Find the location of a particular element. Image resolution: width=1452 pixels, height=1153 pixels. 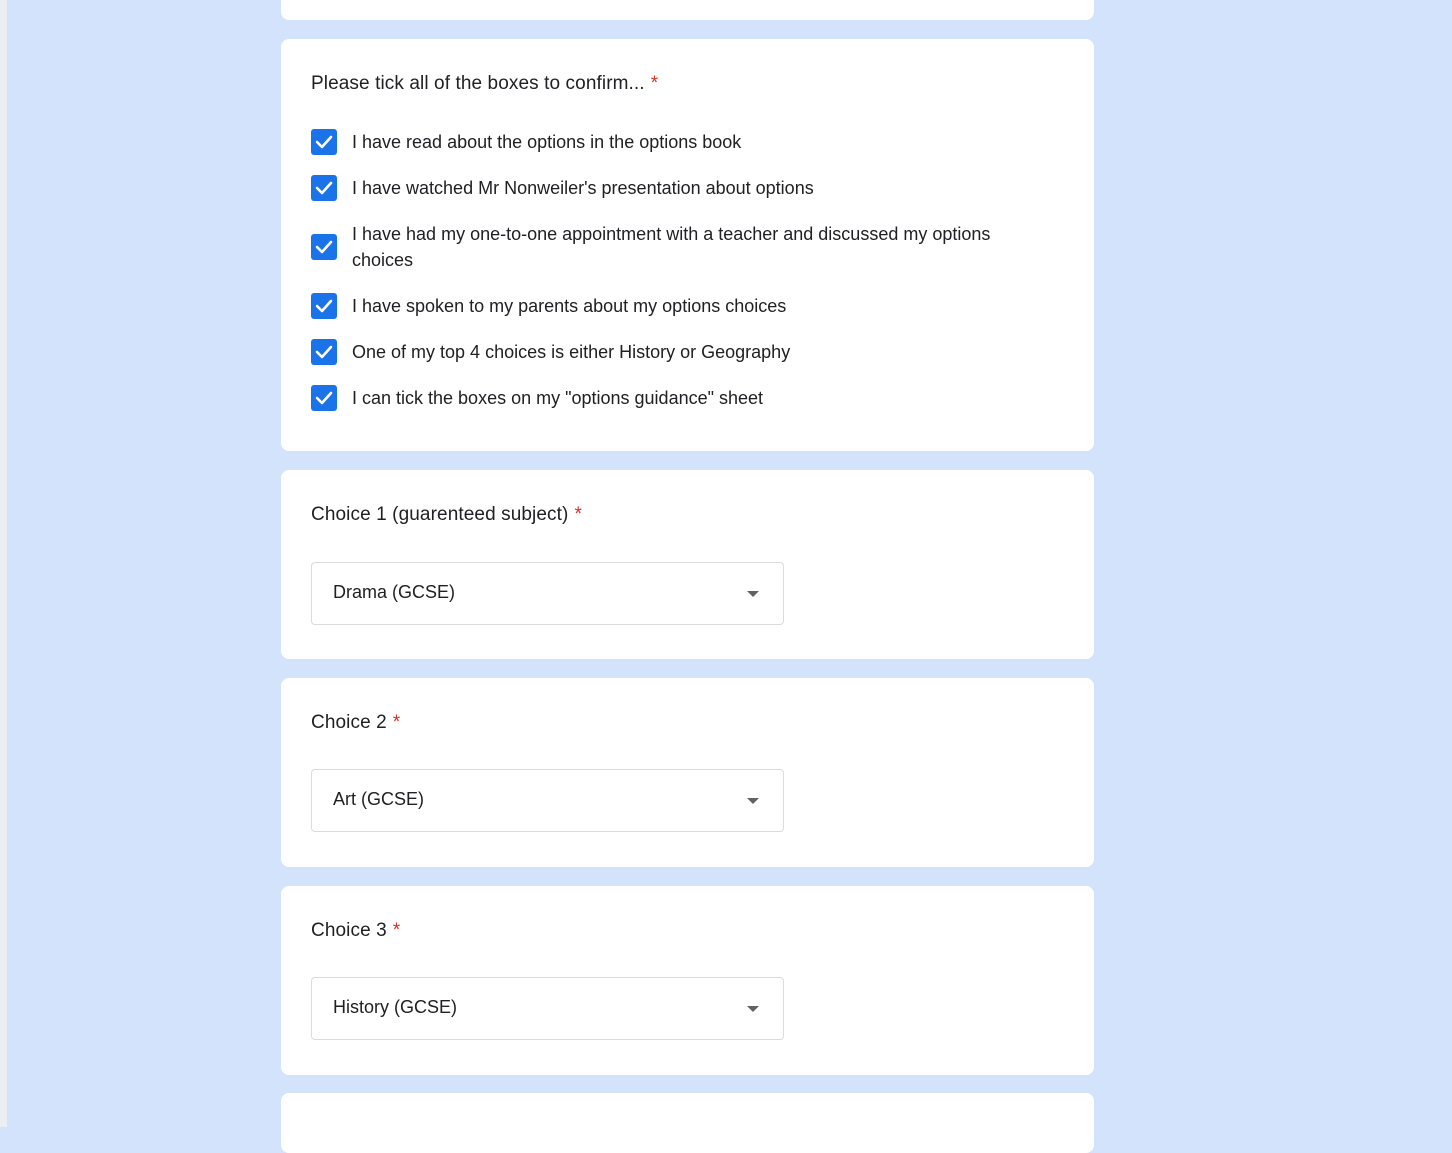

question-title-text: Choice 1 (guarenteed subject) is located at coordinates (440, 514).